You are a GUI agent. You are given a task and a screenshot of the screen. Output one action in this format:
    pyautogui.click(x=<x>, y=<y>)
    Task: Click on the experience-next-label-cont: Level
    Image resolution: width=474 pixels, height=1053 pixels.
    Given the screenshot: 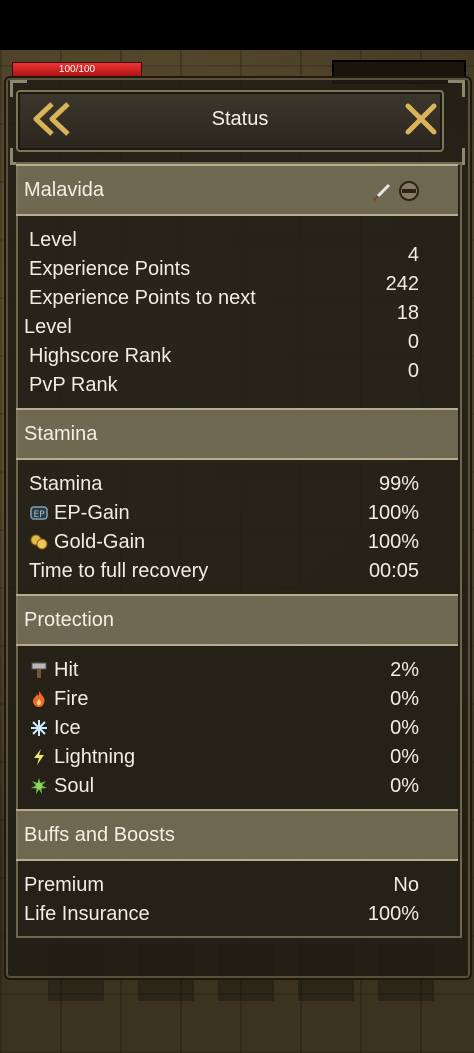 What is the action you would take?
    pyautogui.click(x=48, y=327)
    